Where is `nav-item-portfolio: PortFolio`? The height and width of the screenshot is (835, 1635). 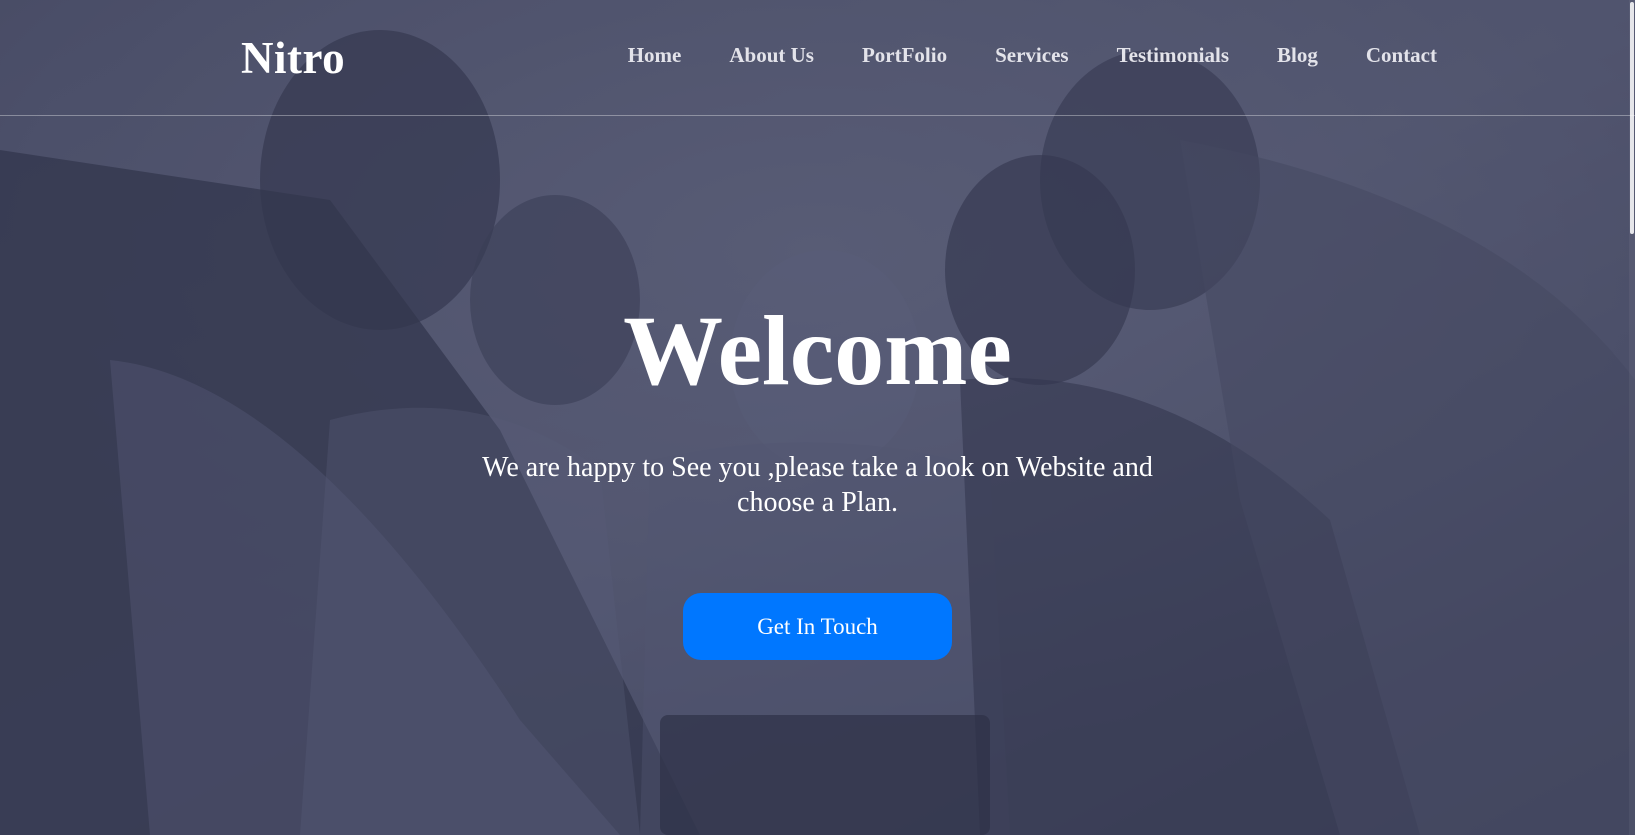
nav-item-portfolio: PortFolio is located at coordinates (904, 55).